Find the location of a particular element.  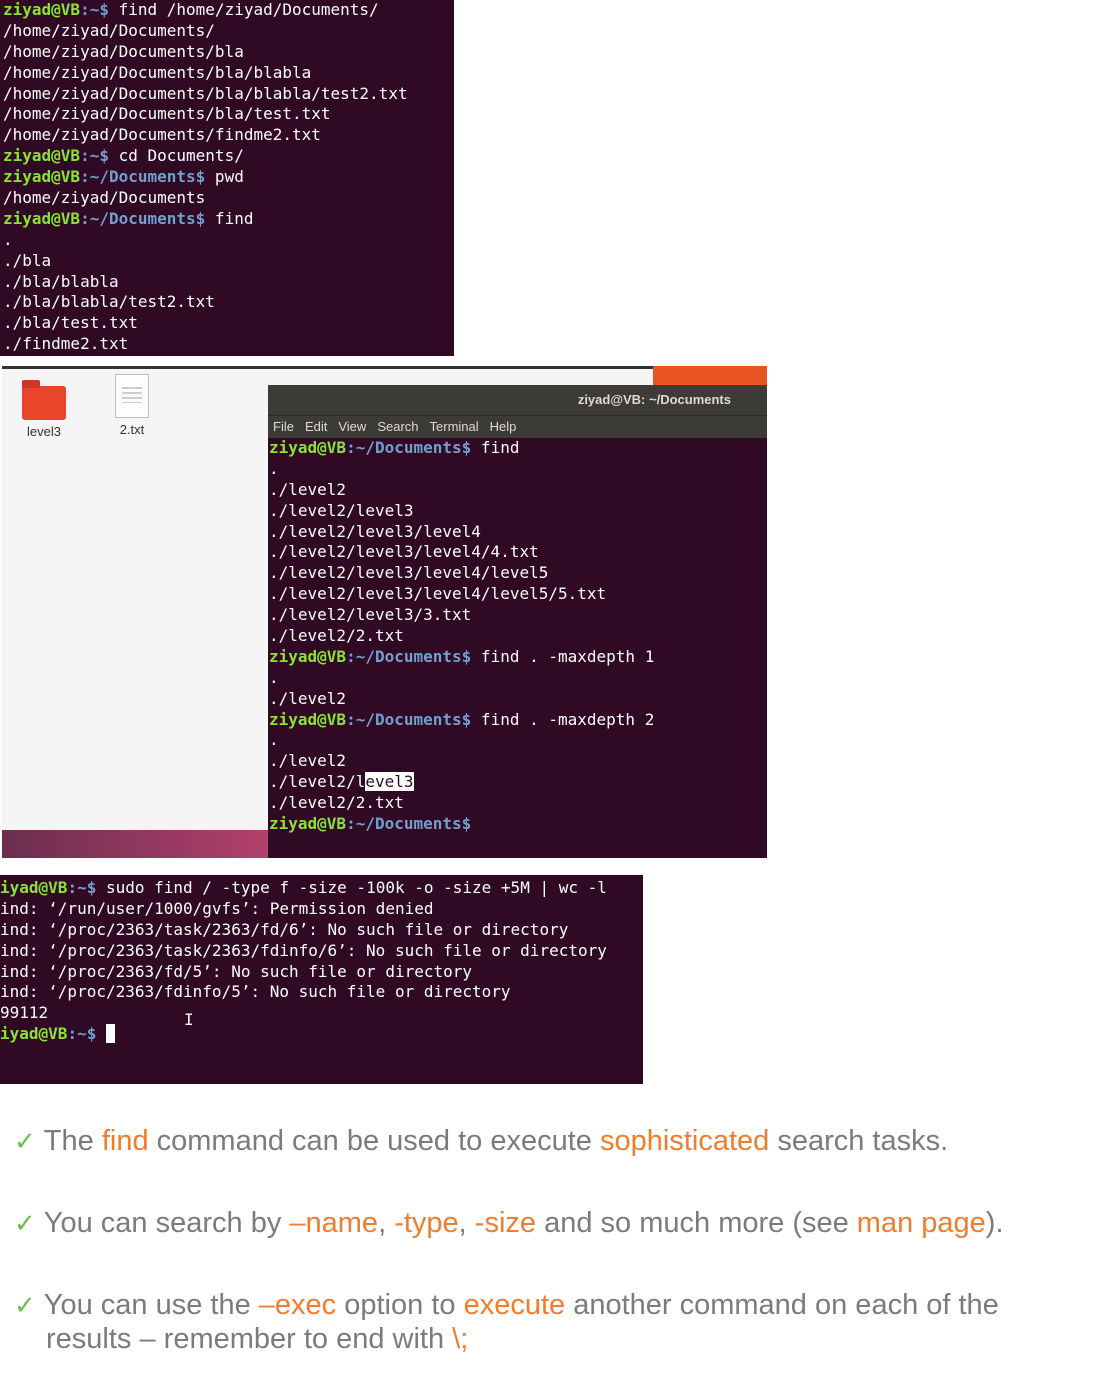

output-line: /home/ziyad/Documents is located at coordinates (228, 198).